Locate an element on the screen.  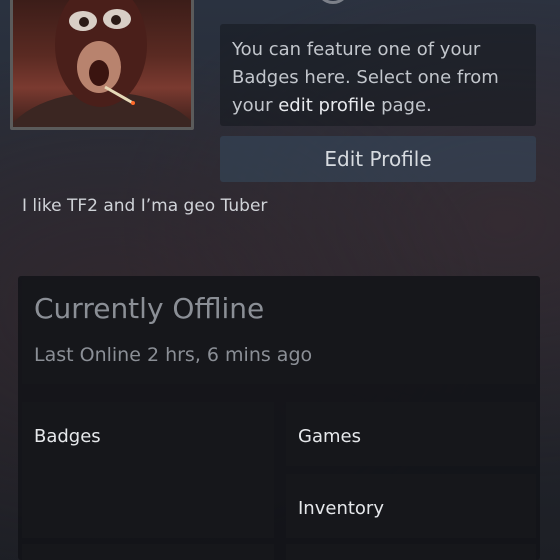
badge-note-line-1: You can feature one of your is located at coordinates (356, 49).